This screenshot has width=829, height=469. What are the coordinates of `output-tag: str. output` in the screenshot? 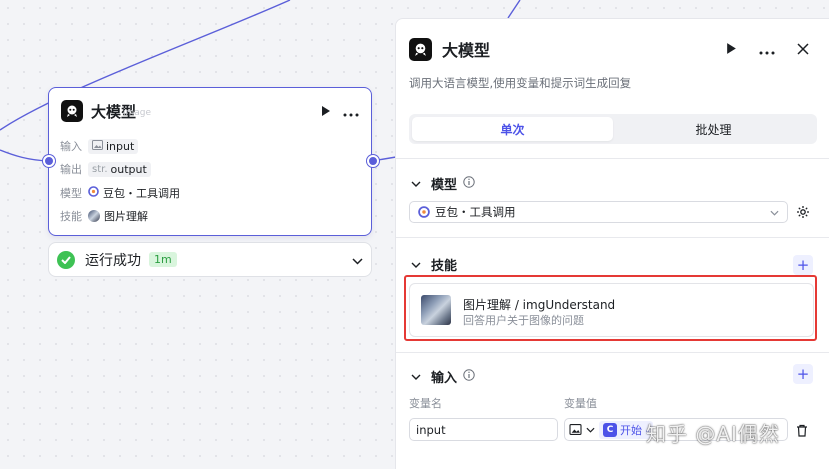 It's located at (119, 169).